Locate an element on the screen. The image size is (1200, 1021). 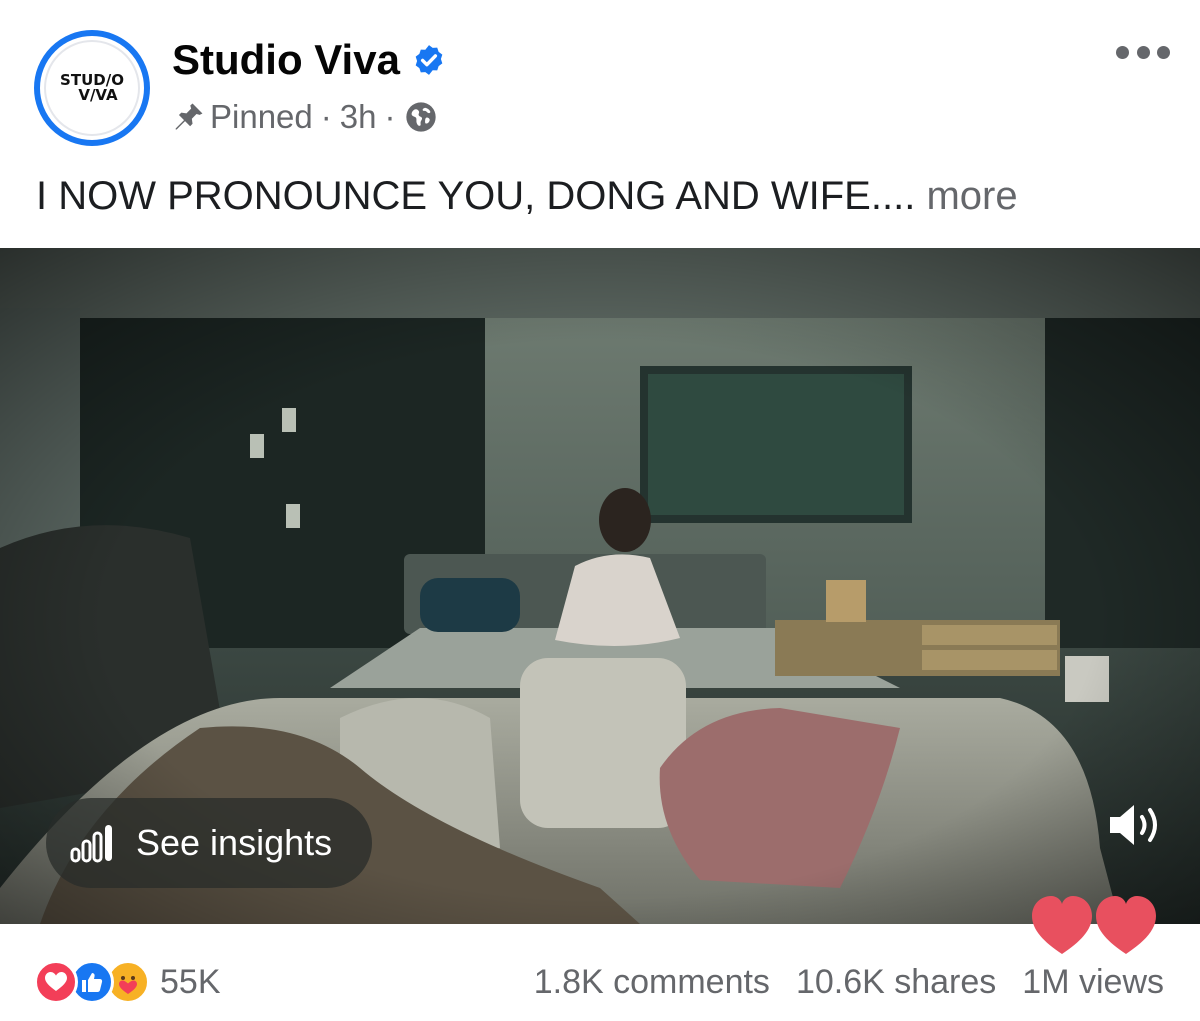
post-time: 3h is located at coordinates (358, 117).